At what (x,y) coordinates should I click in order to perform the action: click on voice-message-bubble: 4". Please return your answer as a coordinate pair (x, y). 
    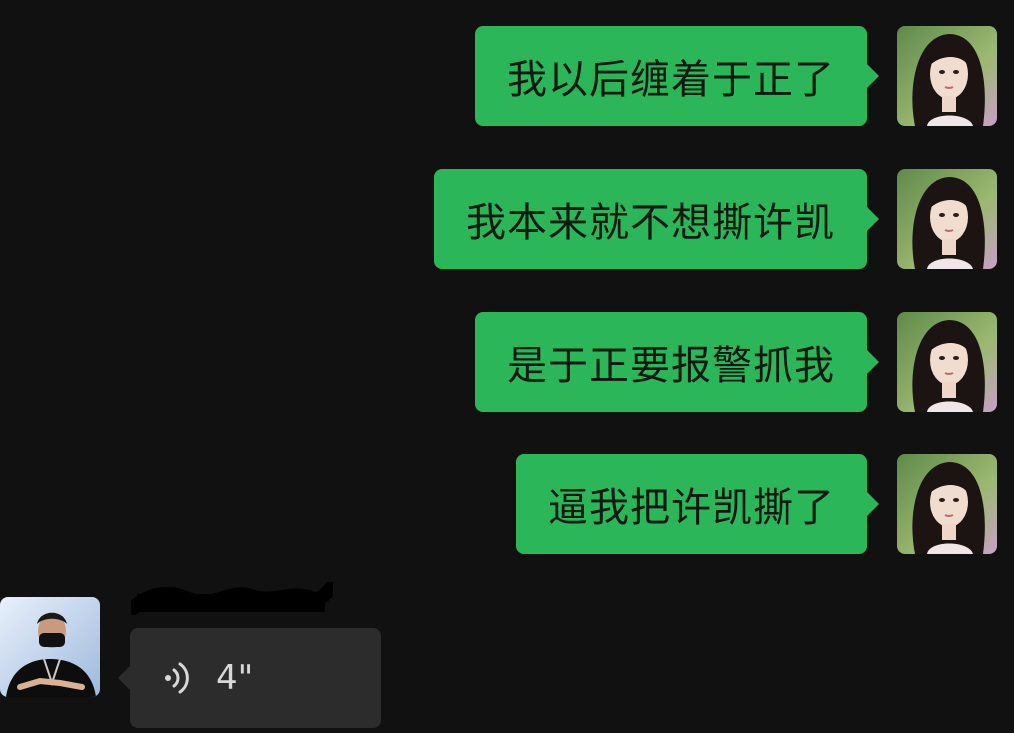
    Looking at the image, I should click on (249, 678).